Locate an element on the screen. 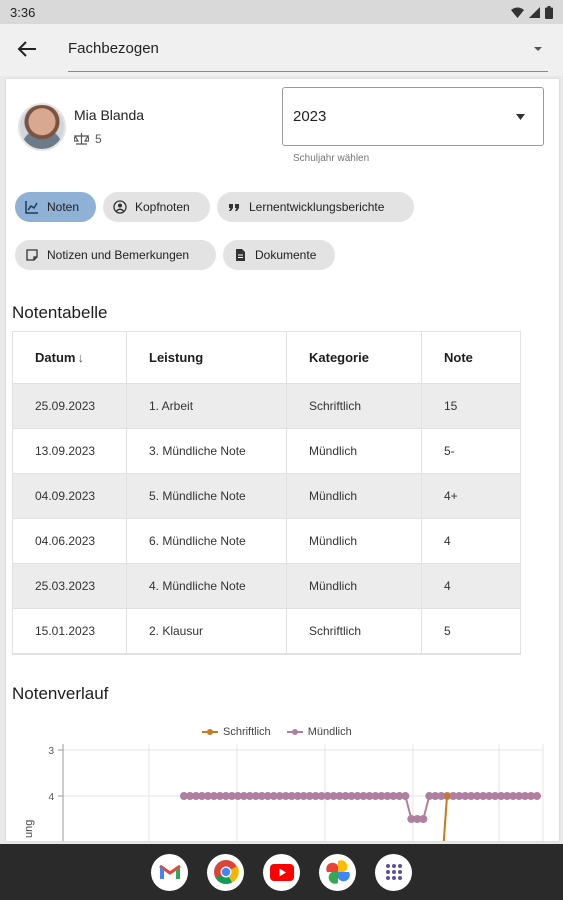 The height and width of the screenshot is (900, 563). chart-y-tick-label: 3 is located at coordinates (51, 751).